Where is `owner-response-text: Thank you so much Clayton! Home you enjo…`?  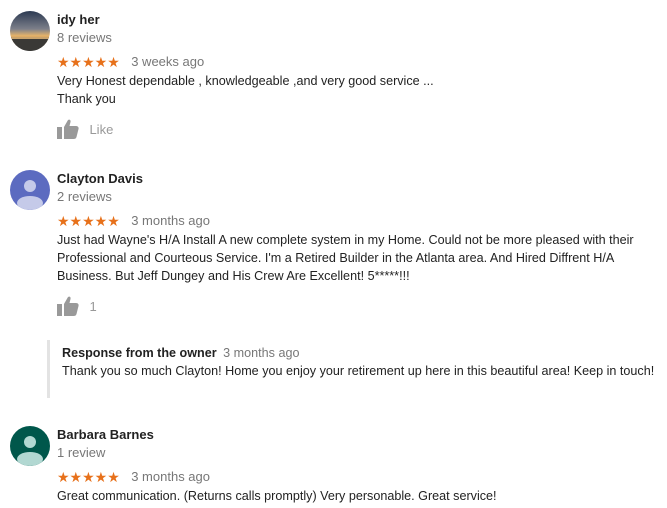
owner-response-text: Thank you so much Clayton! Home you enjo… is located at coordinates (358, 371).